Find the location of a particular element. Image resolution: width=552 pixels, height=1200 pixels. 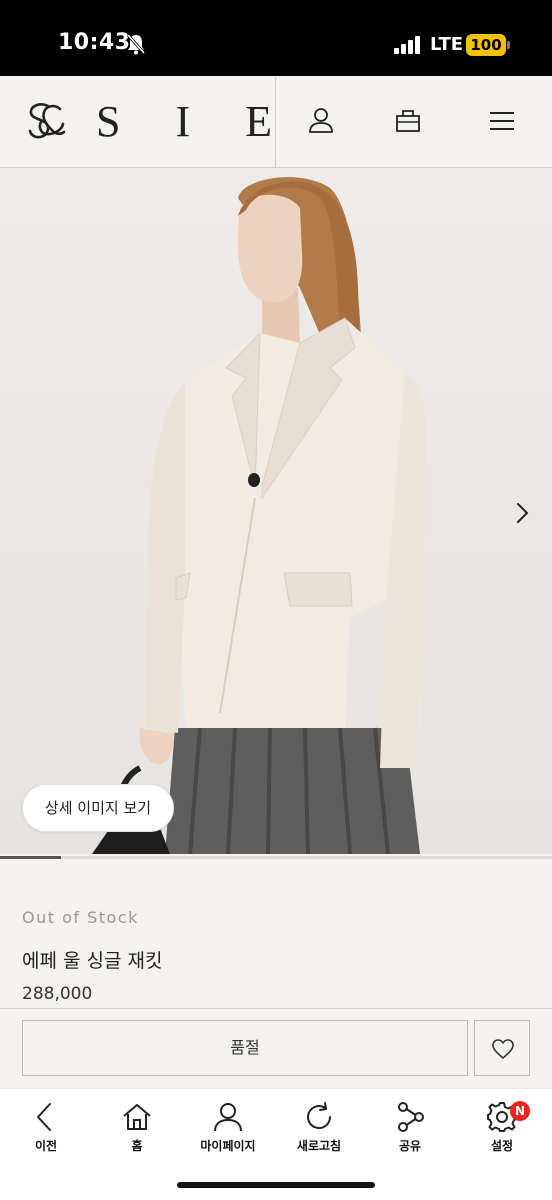

image-progress-fill is located at coordinates (30, 857).